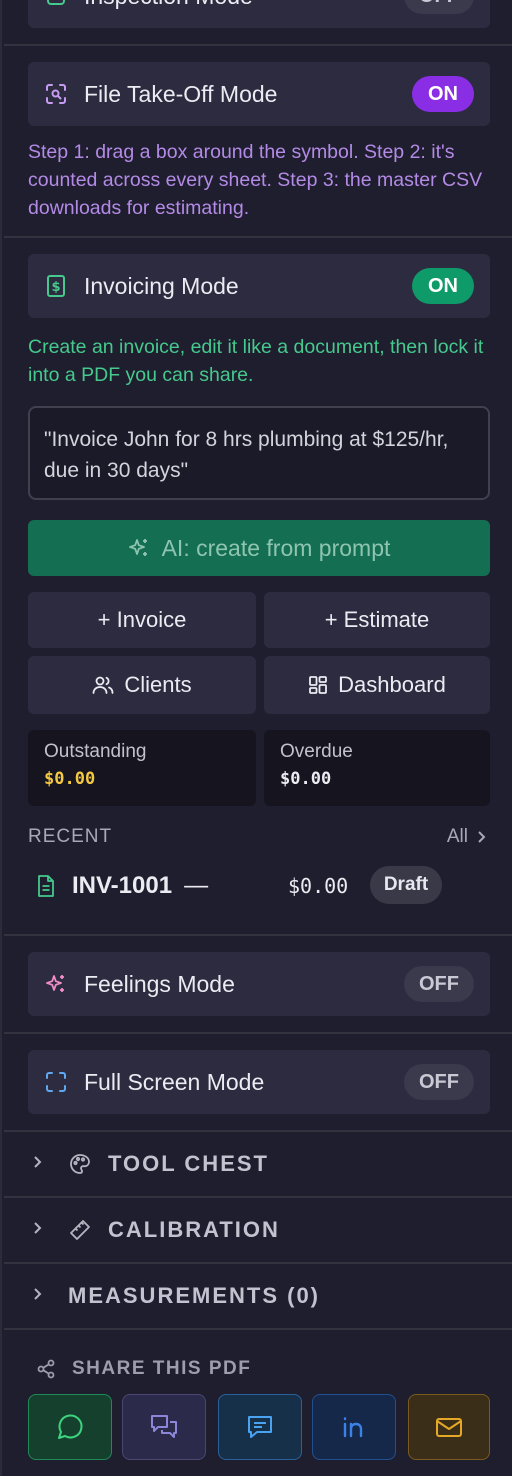 The image size is (512, 1476). I want to click on calibration-label: CALIBRATION, so click(194, 1229).